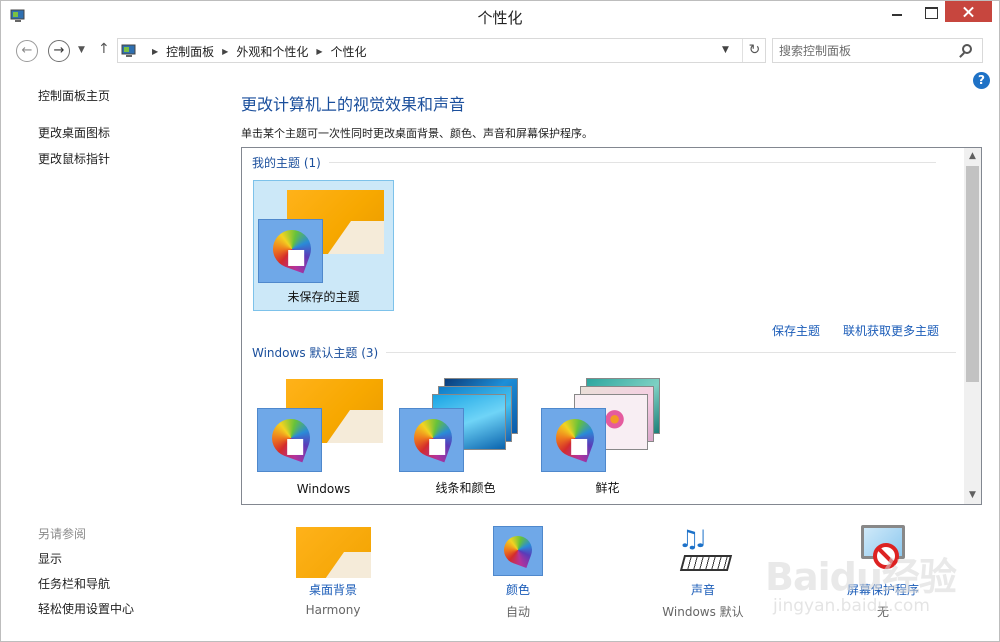 Image resolution: width=1000 pixels, height=642 pixels. I want to click on theme-tile-label: 线条和颜色, so click(465, 488).